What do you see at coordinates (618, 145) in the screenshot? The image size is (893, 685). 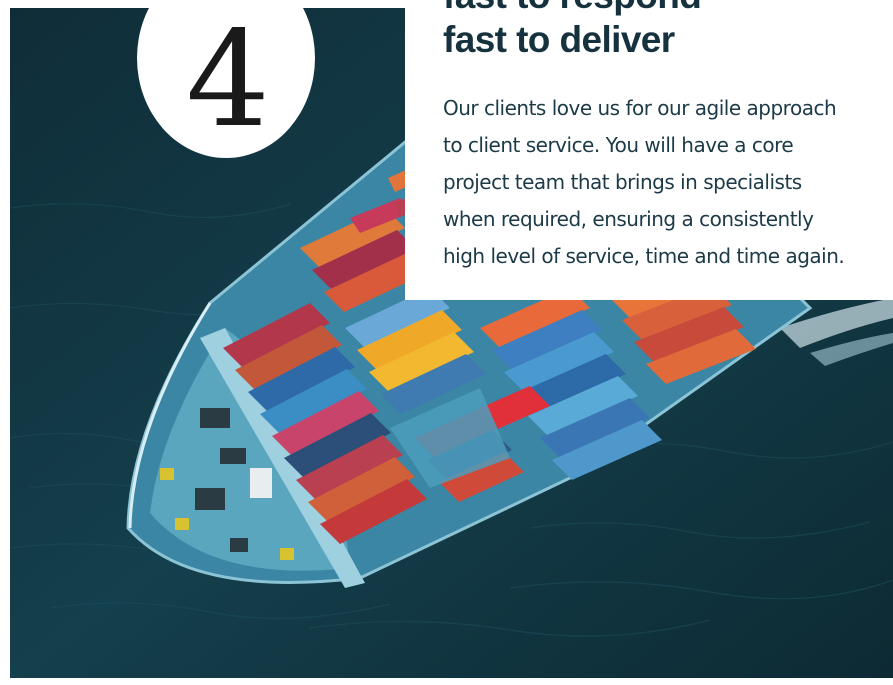 I see `body-line: to client service. You will have a core` at bounding box center [618, 145].